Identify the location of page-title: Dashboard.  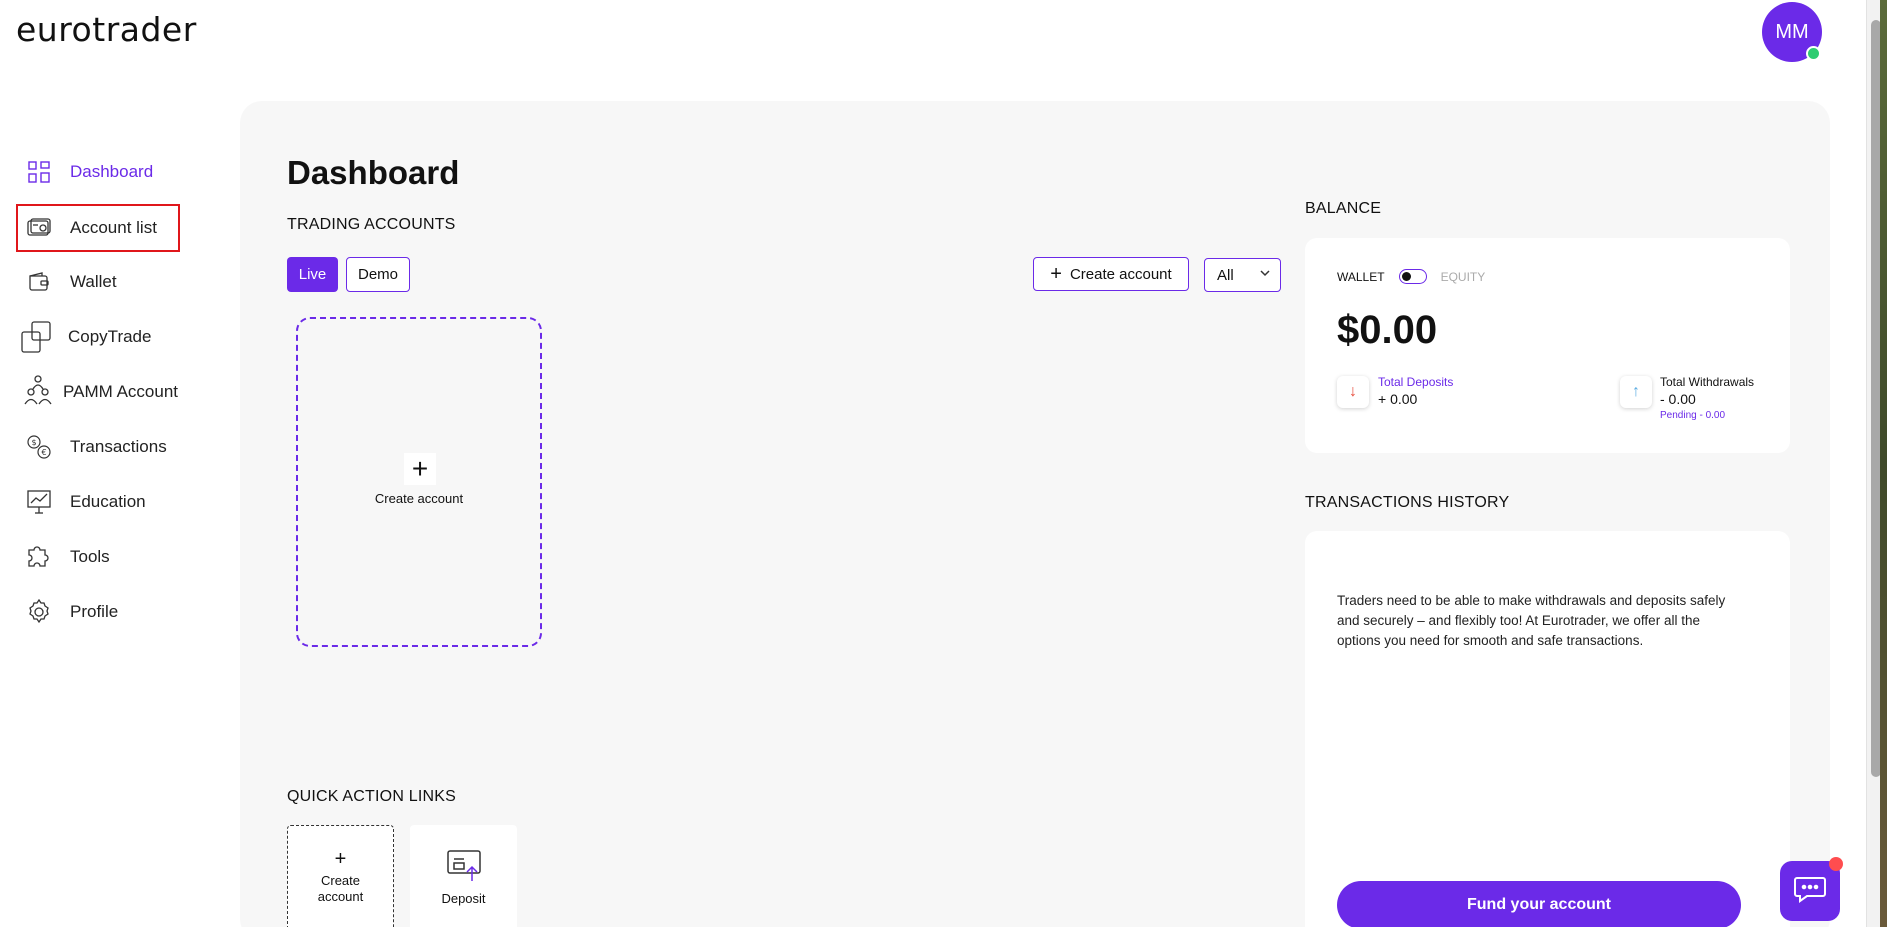
(373, 172).